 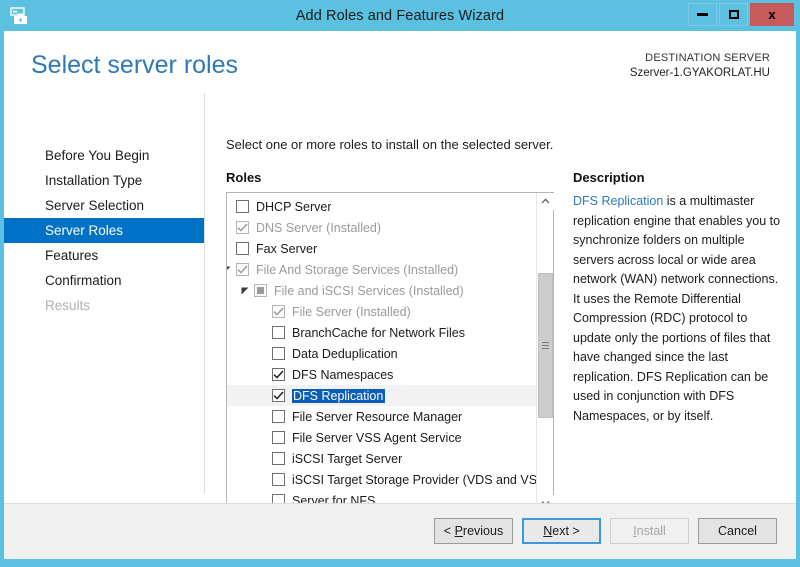 I want to click on sidebar-item-server-selection: Server Selection, so click(x=104, y=205).